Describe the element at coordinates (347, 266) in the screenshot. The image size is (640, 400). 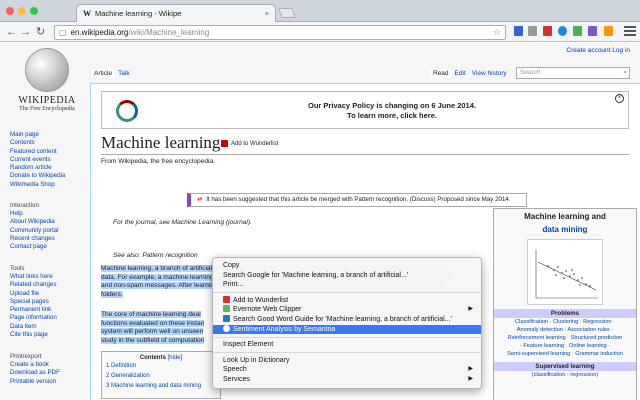
I see `context-menu-item: Copy` at that location.